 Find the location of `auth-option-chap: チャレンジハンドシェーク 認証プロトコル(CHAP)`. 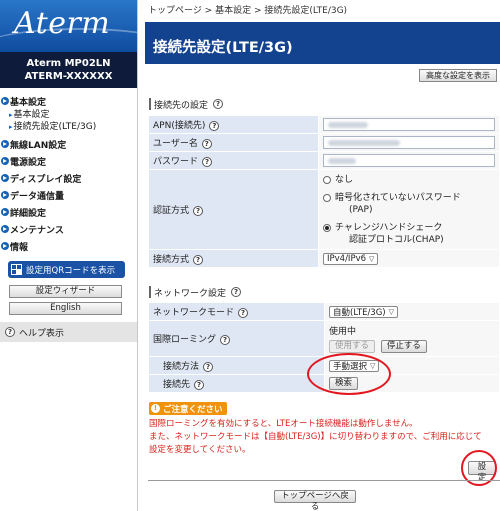

auth-option-chap: チャレンジハンドシェーク 認証プロトコル(CHAP) is located at coordinates (409, 234).